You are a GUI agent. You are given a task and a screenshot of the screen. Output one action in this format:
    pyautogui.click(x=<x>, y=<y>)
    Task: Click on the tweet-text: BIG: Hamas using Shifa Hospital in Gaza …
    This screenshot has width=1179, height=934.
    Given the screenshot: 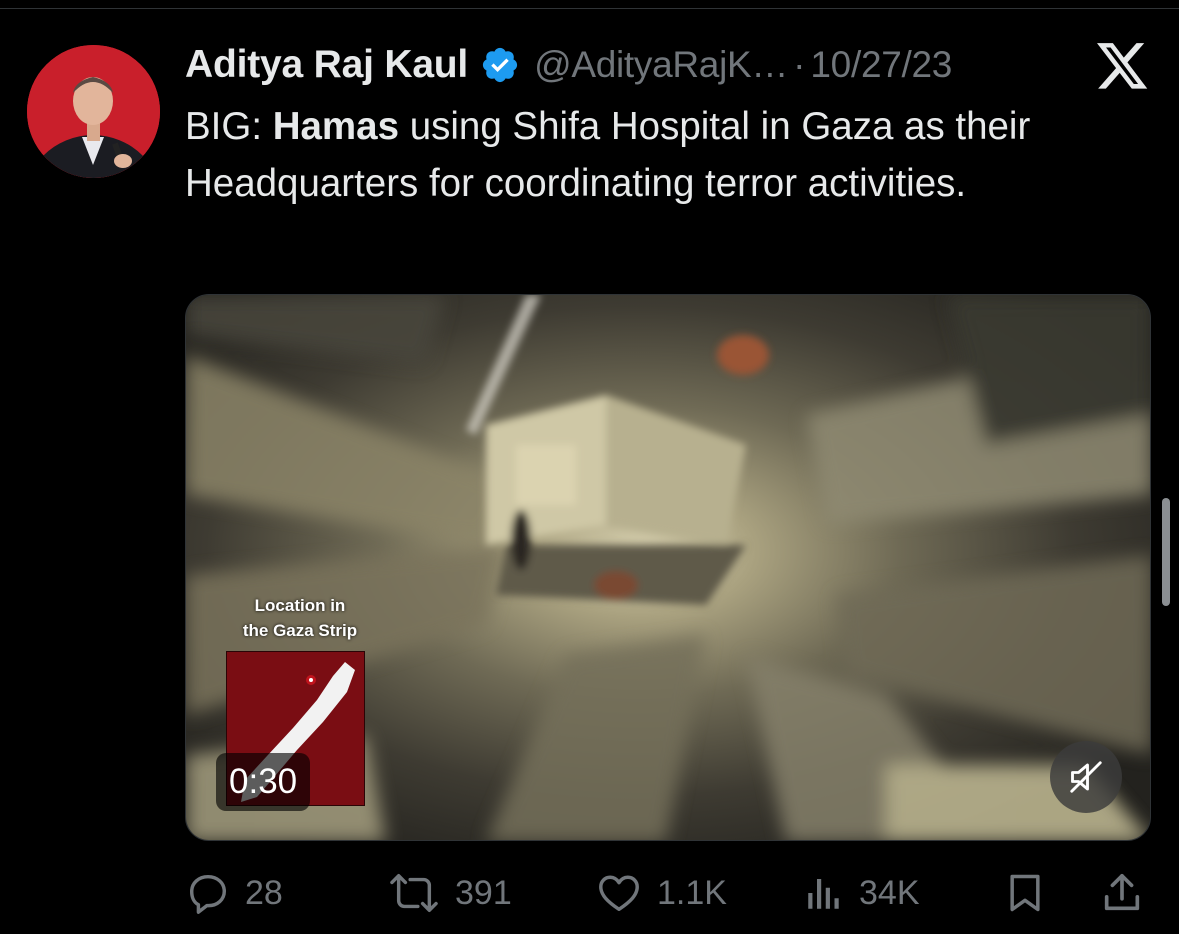 What is the action you would take?
    pyautogui.click(x=635, y=155)
    